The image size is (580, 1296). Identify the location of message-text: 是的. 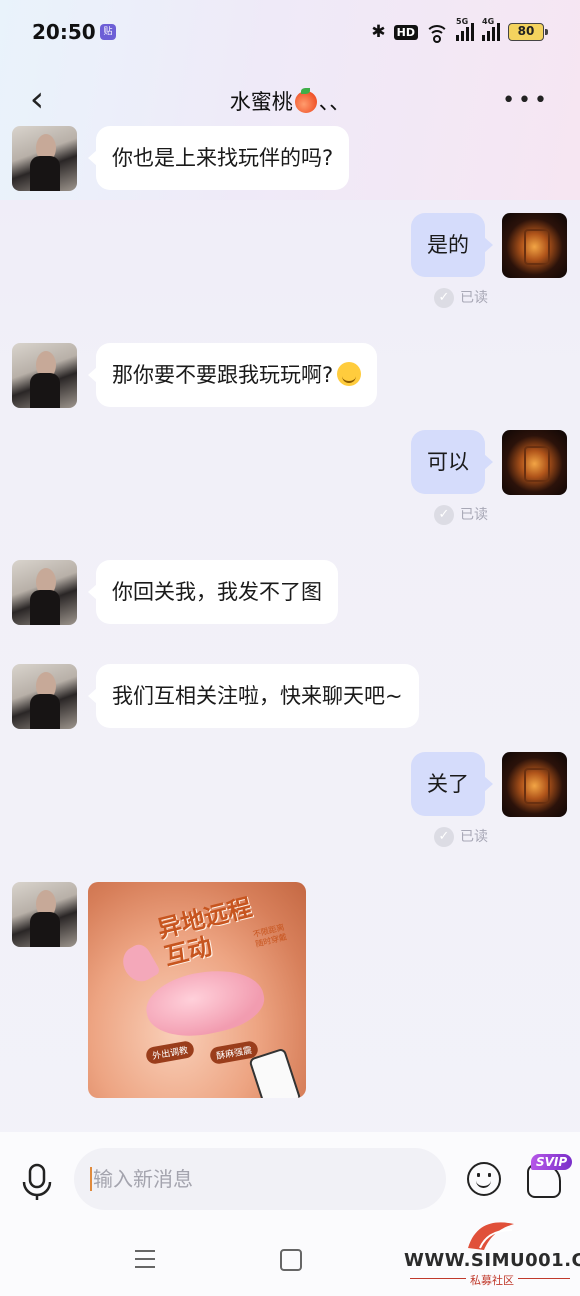
(448, 245).